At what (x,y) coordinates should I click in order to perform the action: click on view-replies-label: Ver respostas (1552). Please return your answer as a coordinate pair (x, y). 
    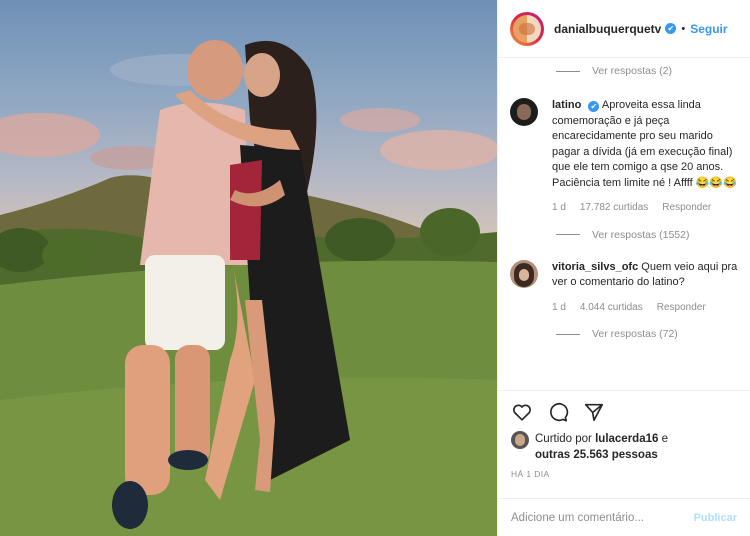
    Looking at the image, I should click on (641, 234).